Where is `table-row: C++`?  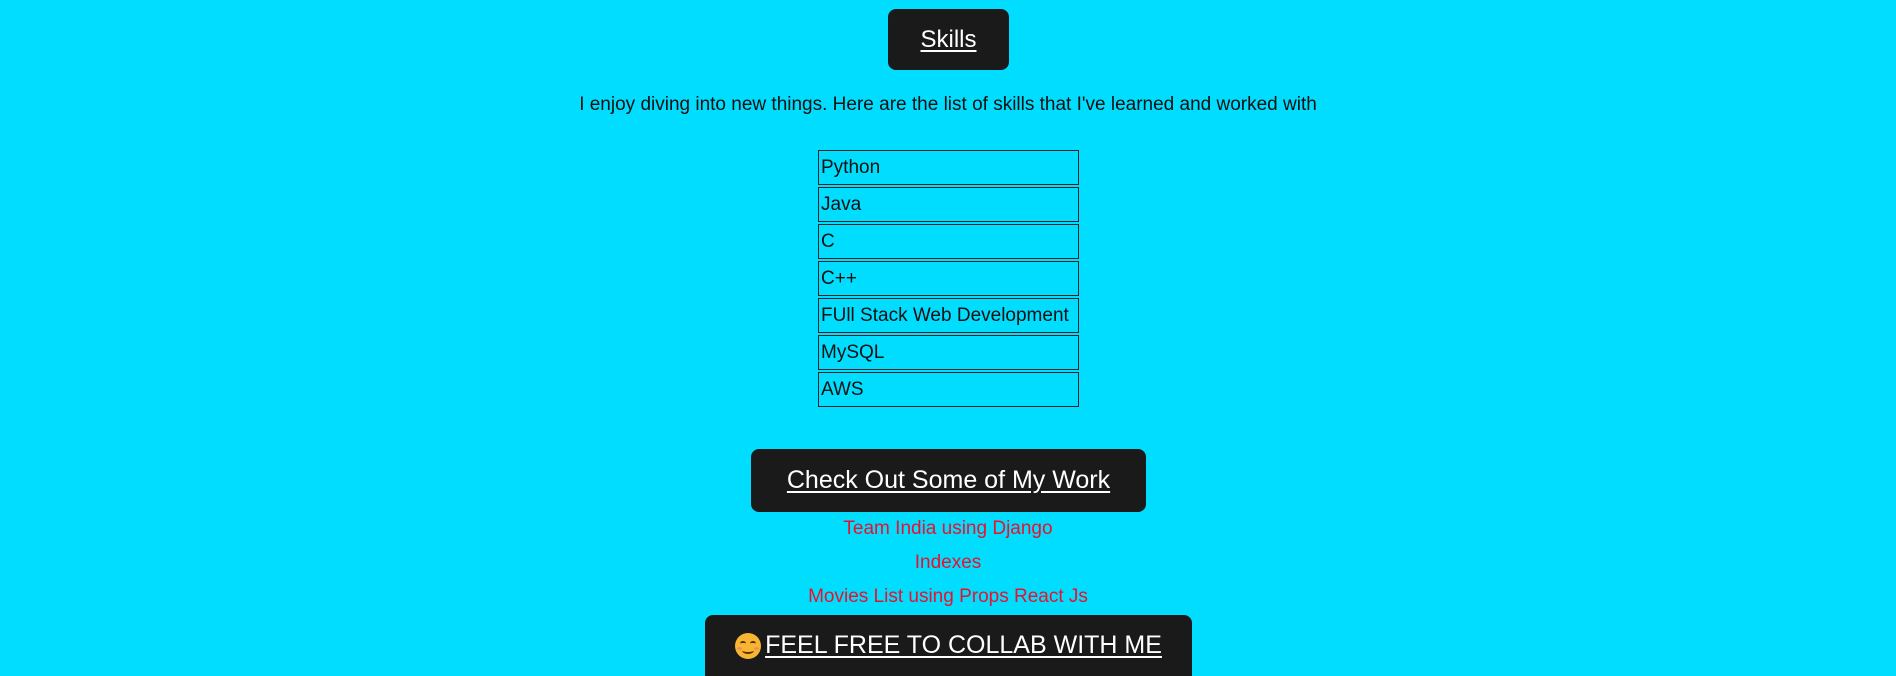
table-row: C++ is located at coordinates (948, 278).